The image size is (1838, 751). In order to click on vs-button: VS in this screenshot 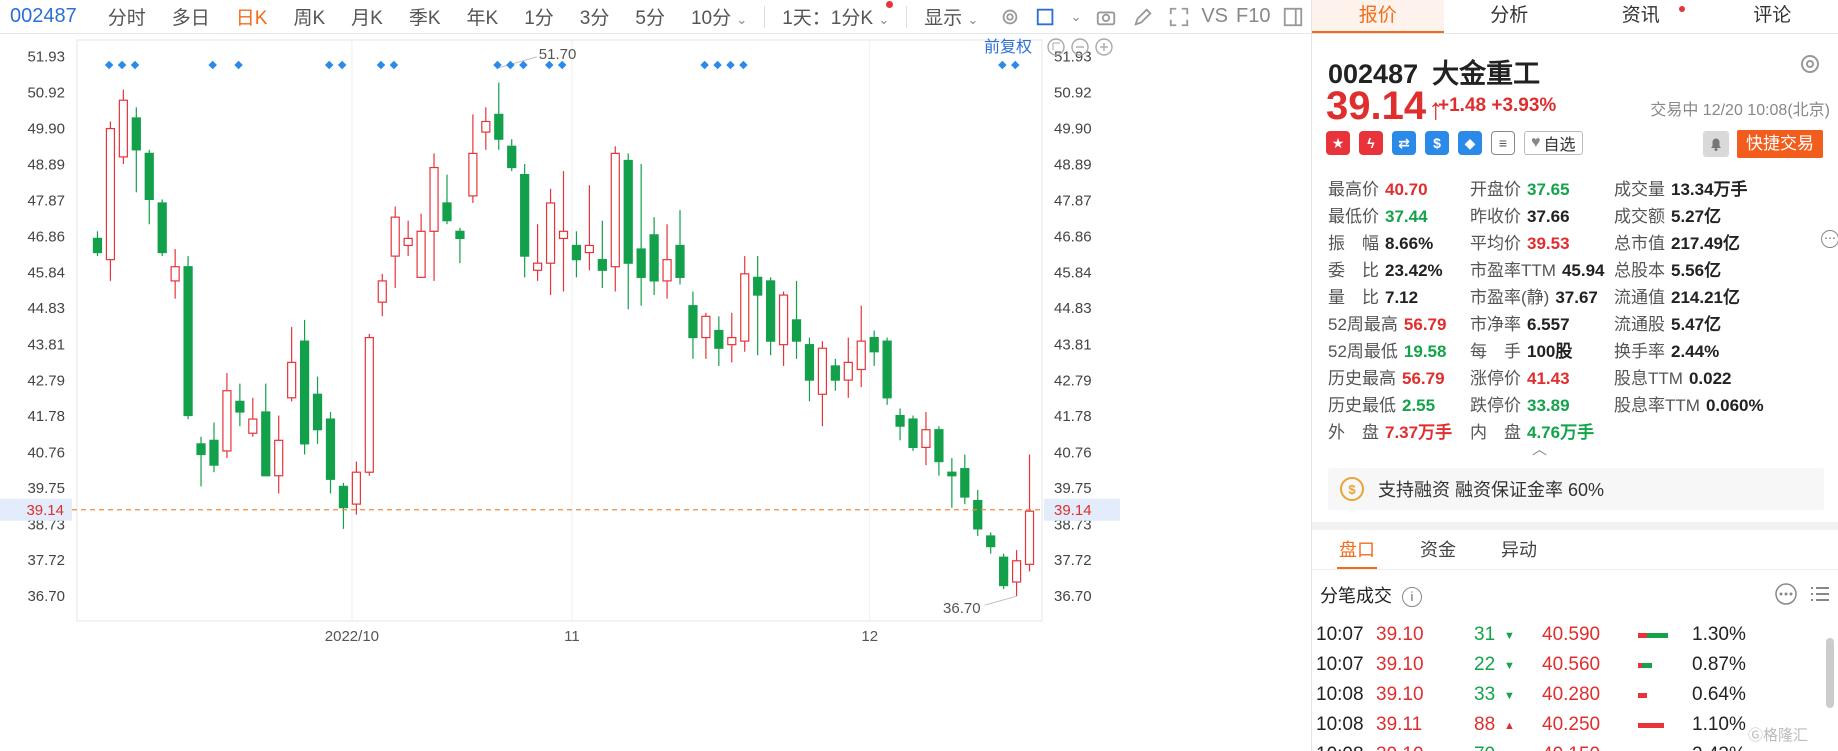, I will do `click(1214, 16)`.